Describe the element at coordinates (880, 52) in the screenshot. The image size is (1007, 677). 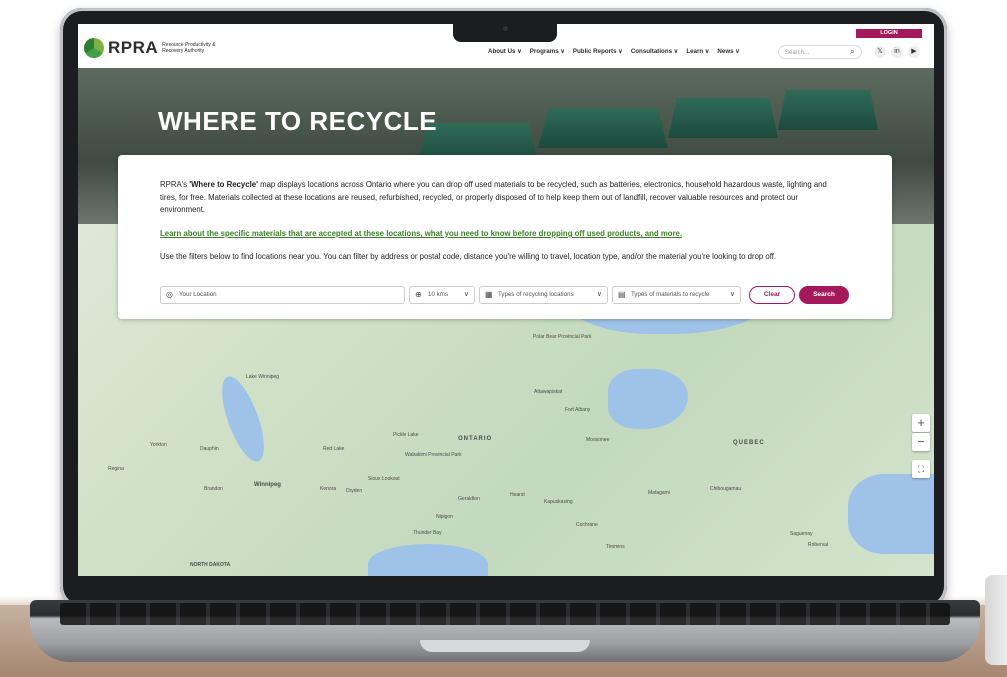
I see `x-twitter-icon: 𝕏` at that location.